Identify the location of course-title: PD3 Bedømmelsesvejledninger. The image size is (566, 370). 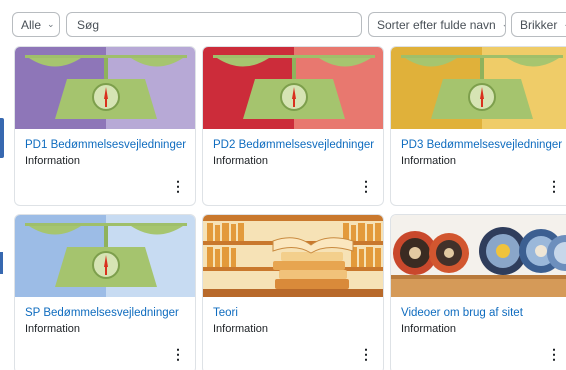
(481, 145).